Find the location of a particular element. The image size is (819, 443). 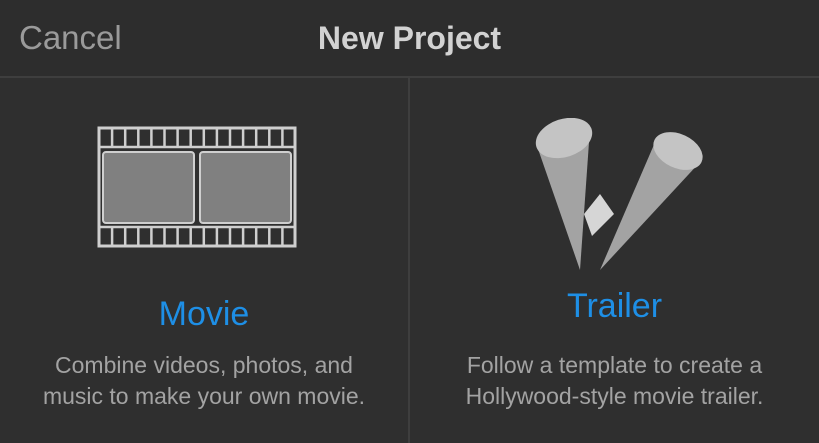

trailer-description-line-1: Follow a template to create a is located at coordinates (614, 365).